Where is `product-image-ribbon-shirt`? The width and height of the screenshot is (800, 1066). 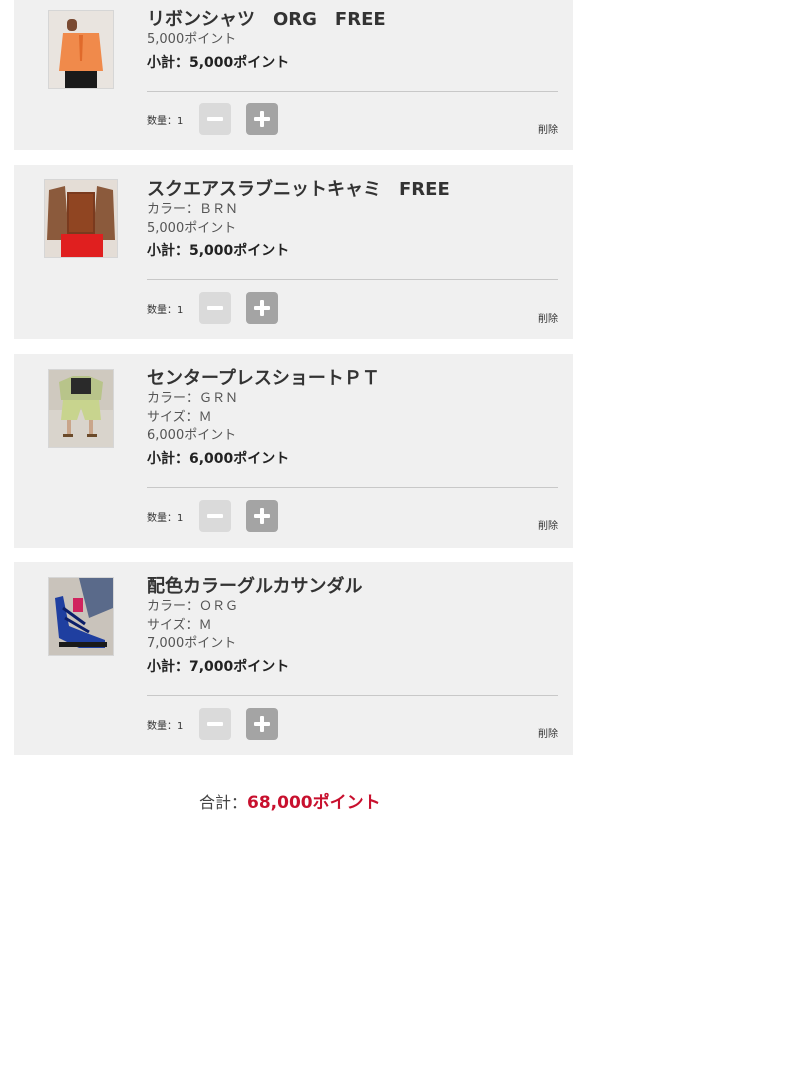
product-image-ribbon-shirt is located at coordinates (81, 49).